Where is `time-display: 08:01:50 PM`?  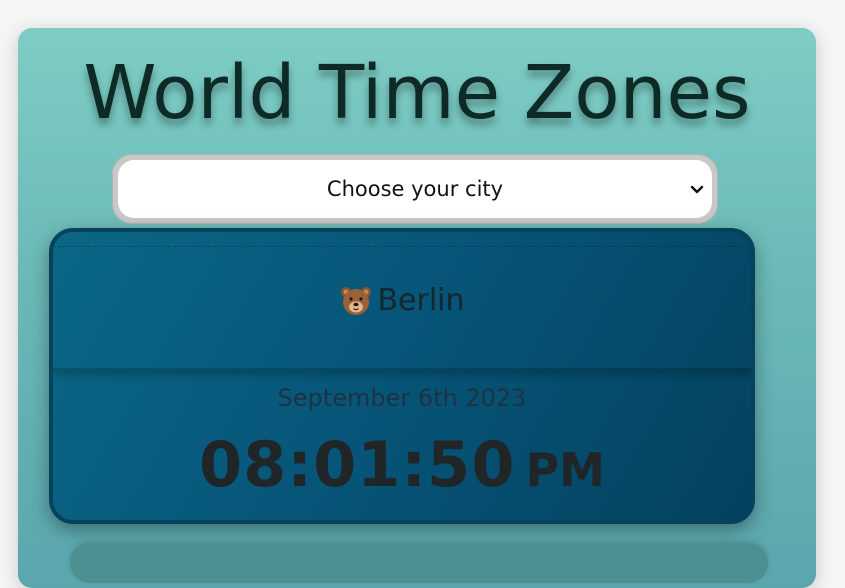
time-display: 08:01:50 PM is located at coordinates (402, 464).